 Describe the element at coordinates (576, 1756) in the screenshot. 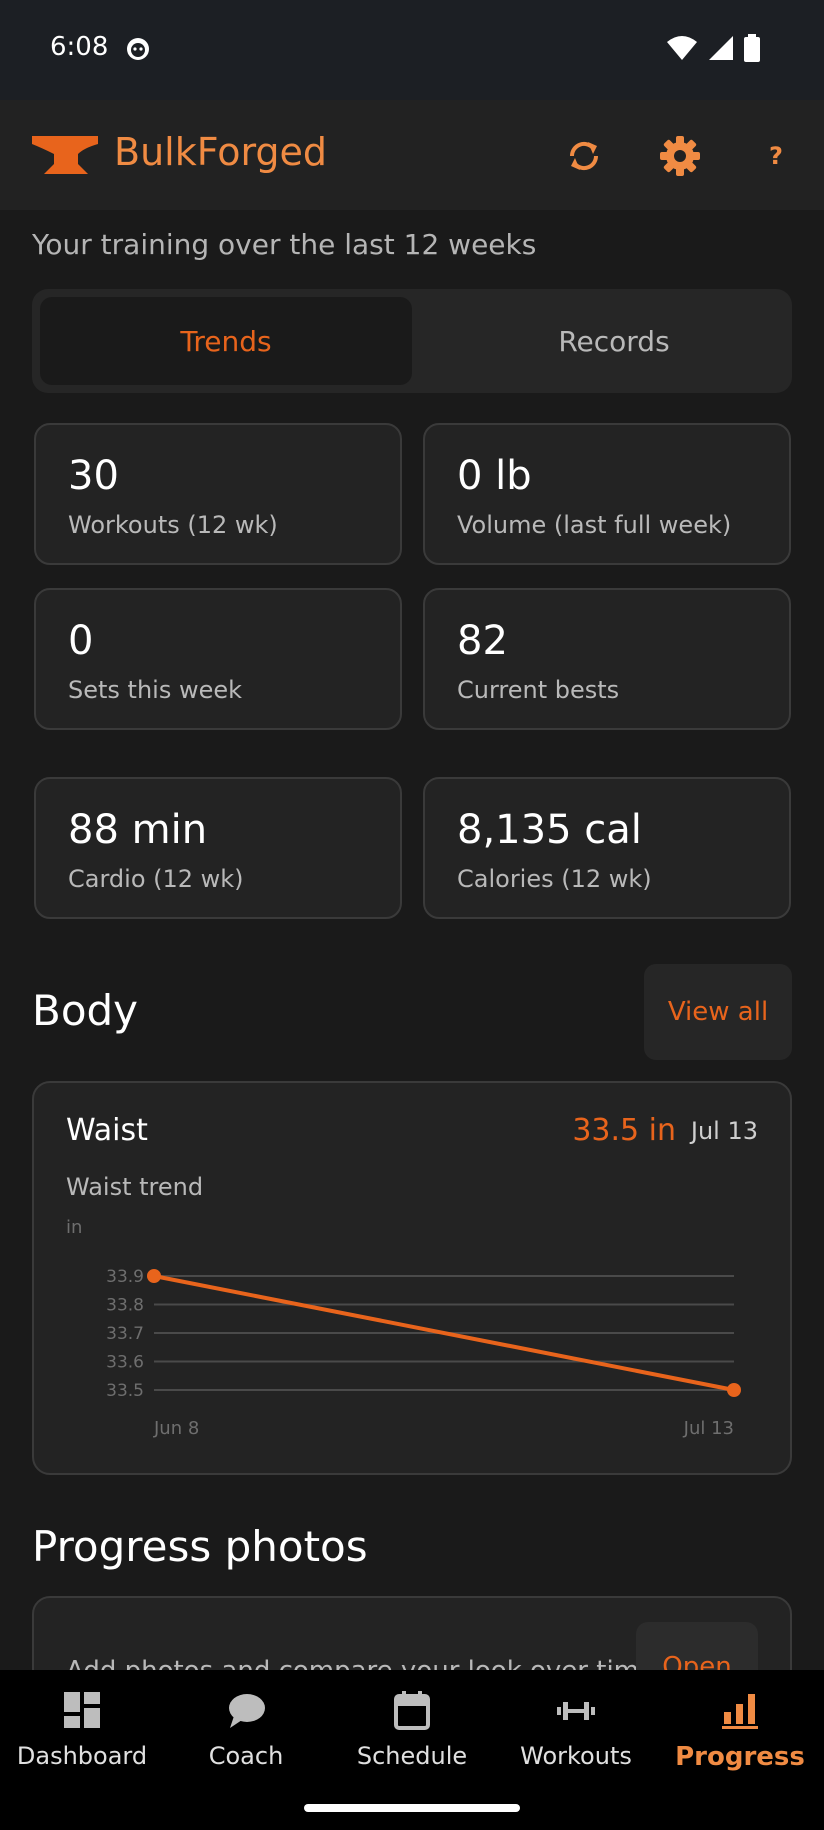

I see `nav-label: Workouts` at that location.